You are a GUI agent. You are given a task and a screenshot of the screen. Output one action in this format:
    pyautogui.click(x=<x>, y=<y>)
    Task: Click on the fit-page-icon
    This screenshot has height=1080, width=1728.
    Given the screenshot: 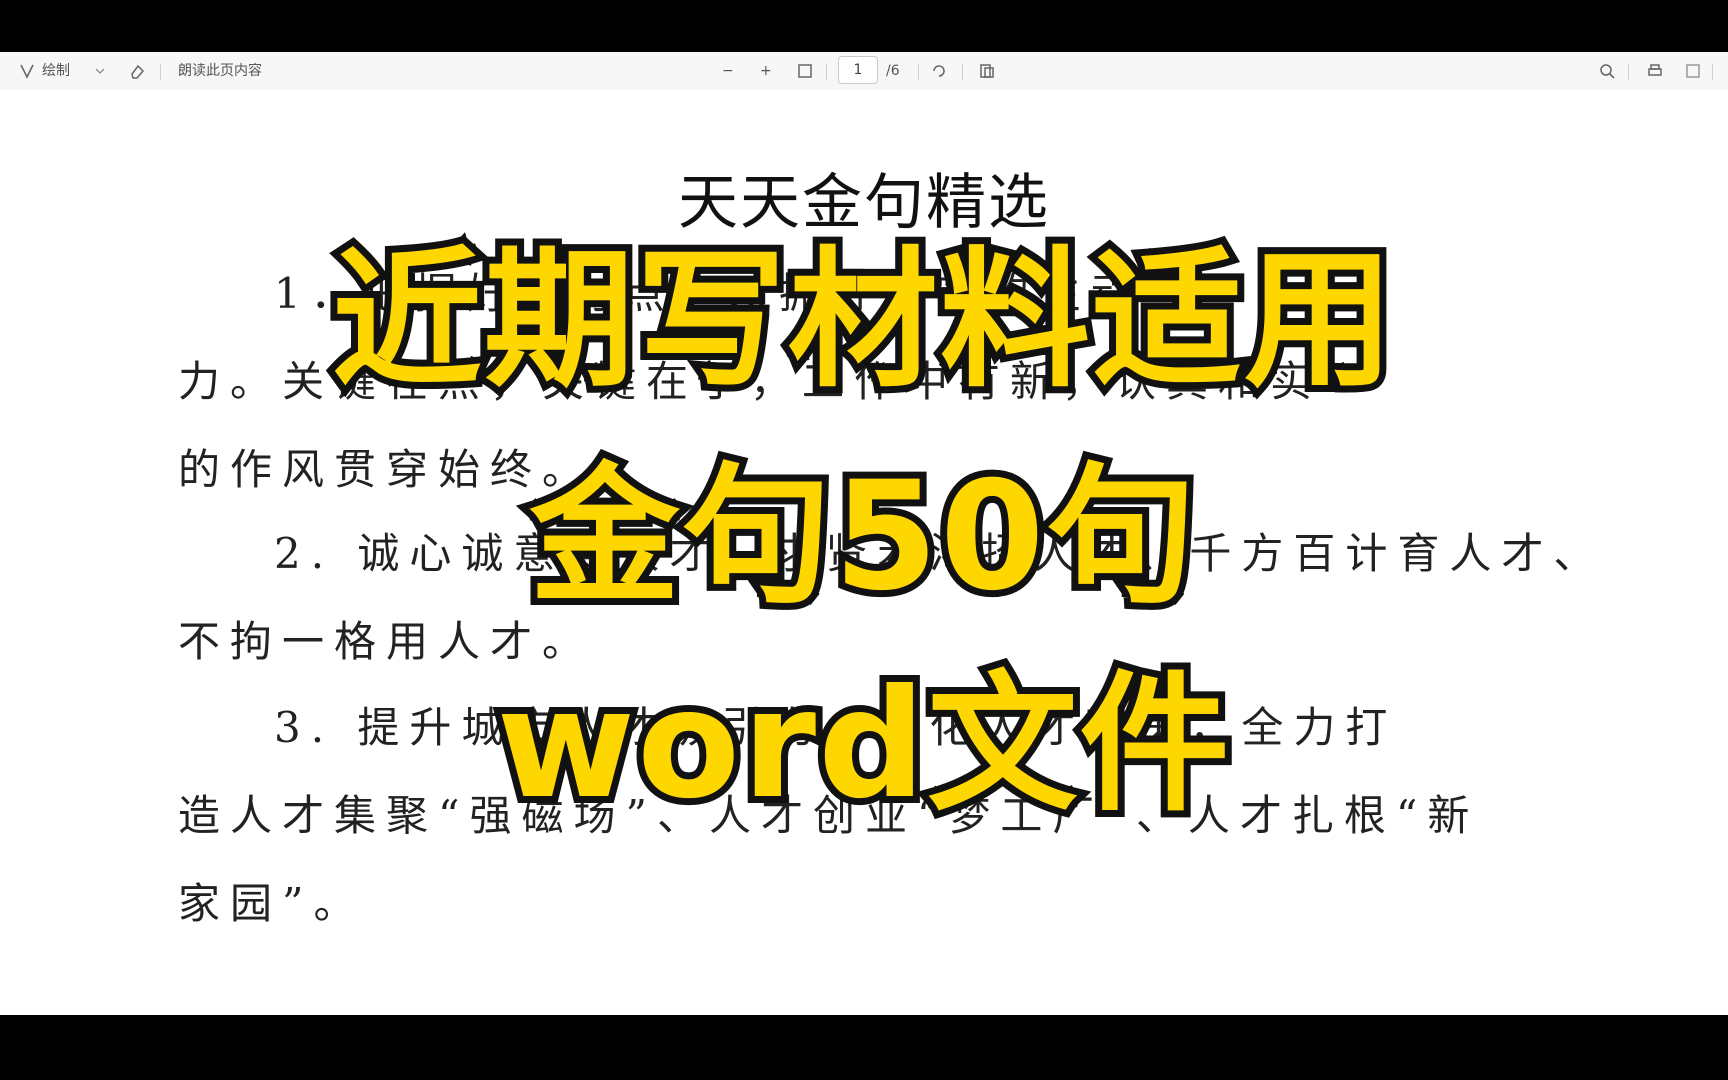 What is the action you would take?
    pyautogui.click(x=805, y=71)
    